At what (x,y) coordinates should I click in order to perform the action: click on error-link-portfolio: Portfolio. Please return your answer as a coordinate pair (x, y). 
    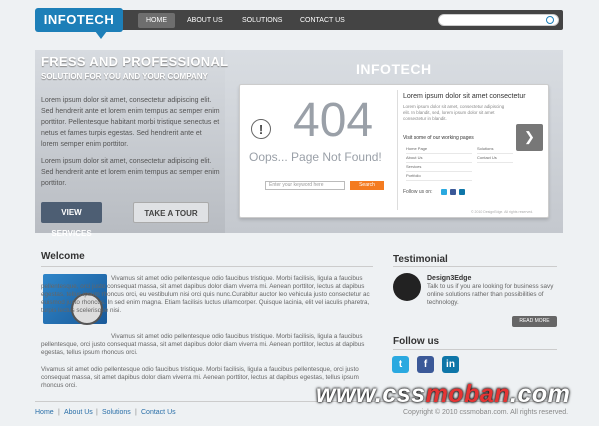
    Looking at the image, I should click on (439, 176).